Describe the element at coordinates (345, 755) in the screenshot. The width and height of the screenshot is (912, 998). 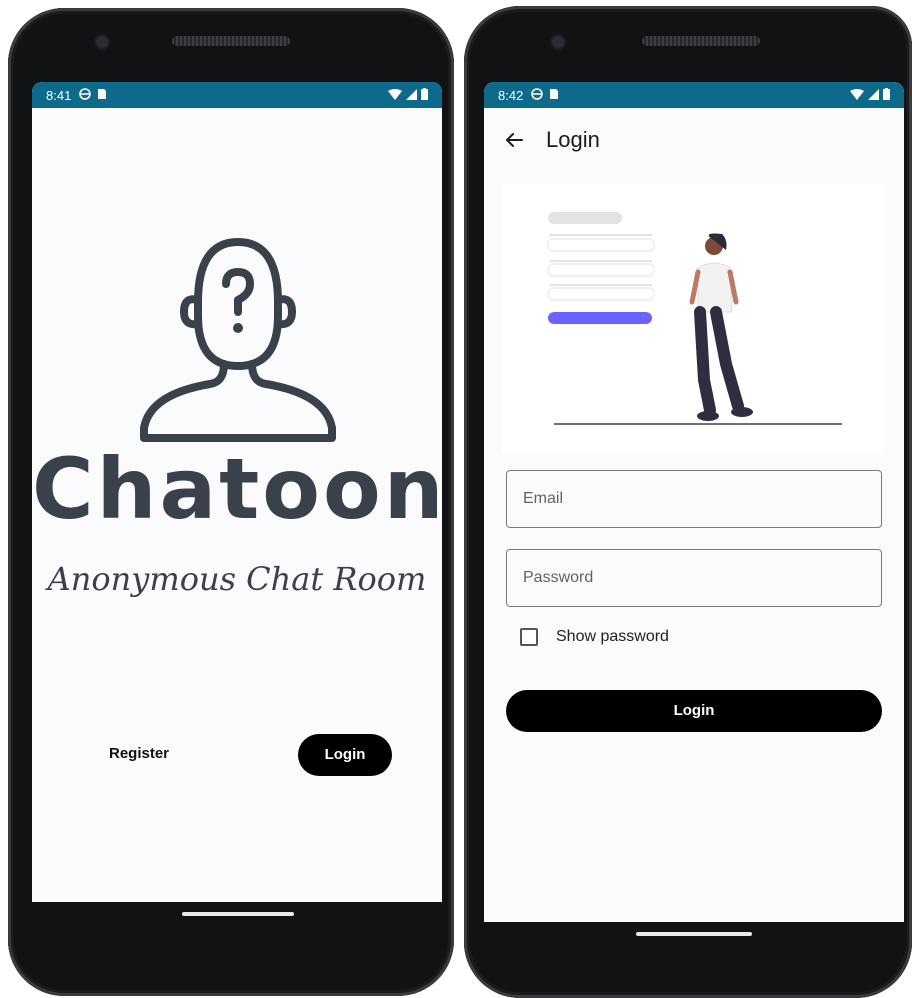
I see `login-button: Login` at that location.